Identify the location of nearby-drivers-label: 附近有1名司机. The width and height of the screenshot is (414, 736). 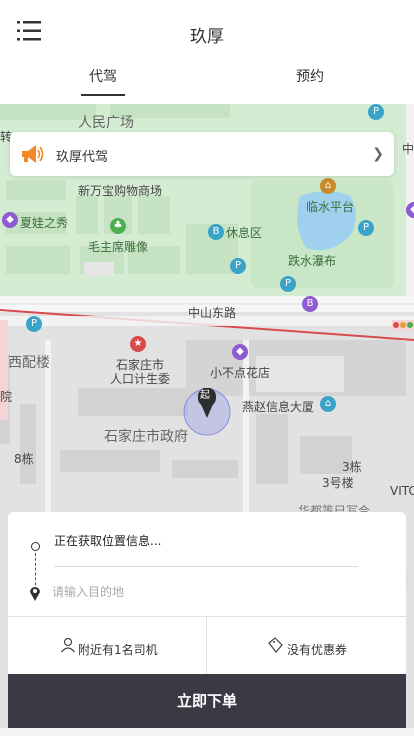
(118, 650).